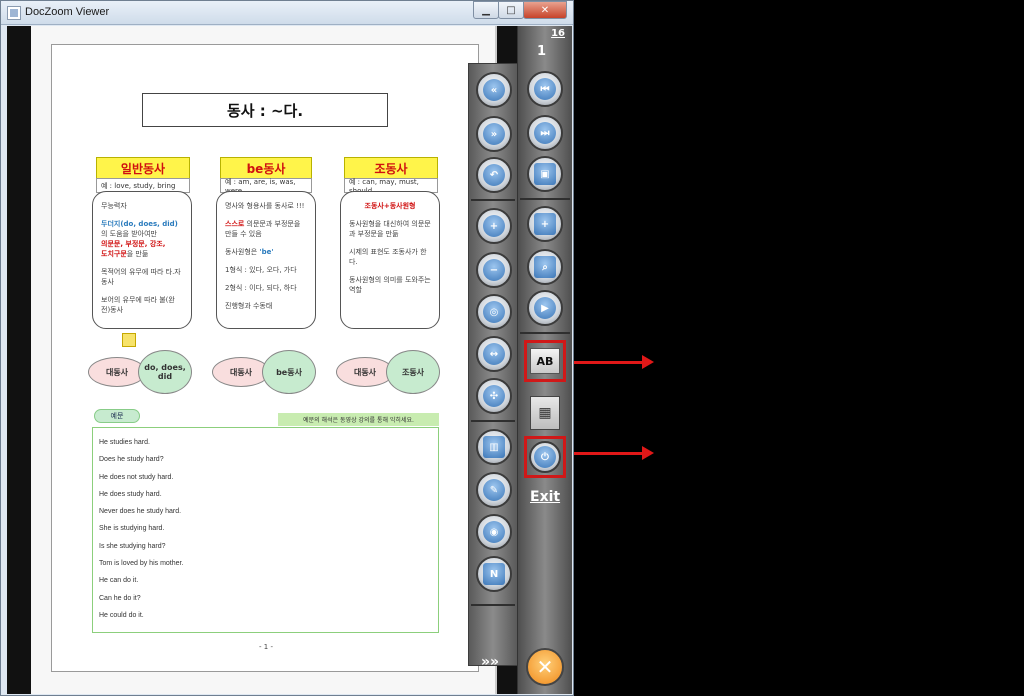 This screenshot has width=1024, height=696. Describe the element at coordinates (545, 497) in the screenshot. I see `exit-button: Exit` at that location.